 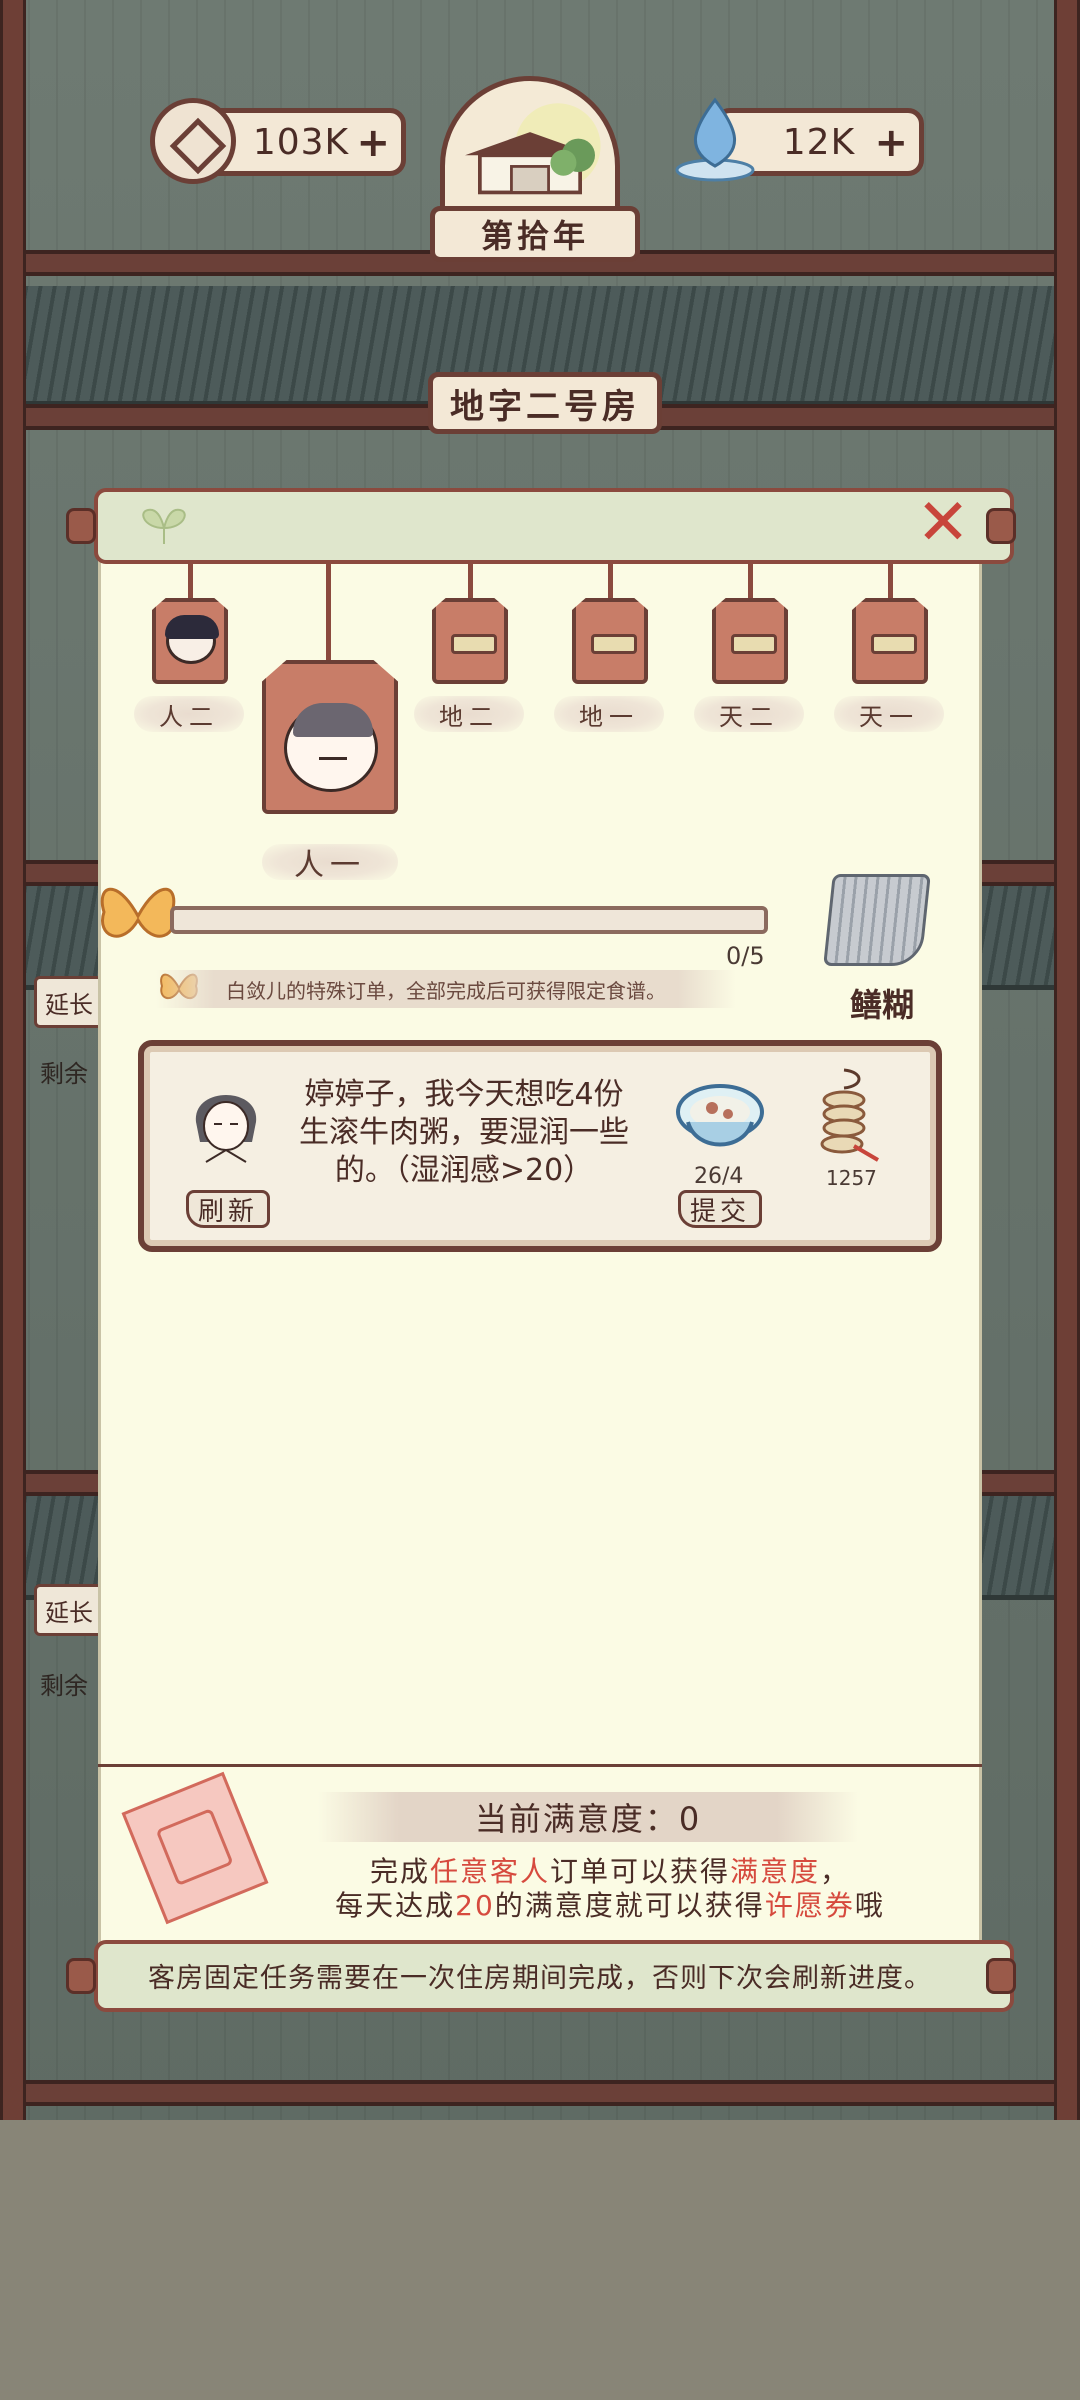 I want to click on year-plate: 第拾年, so click(x=535, y=234).